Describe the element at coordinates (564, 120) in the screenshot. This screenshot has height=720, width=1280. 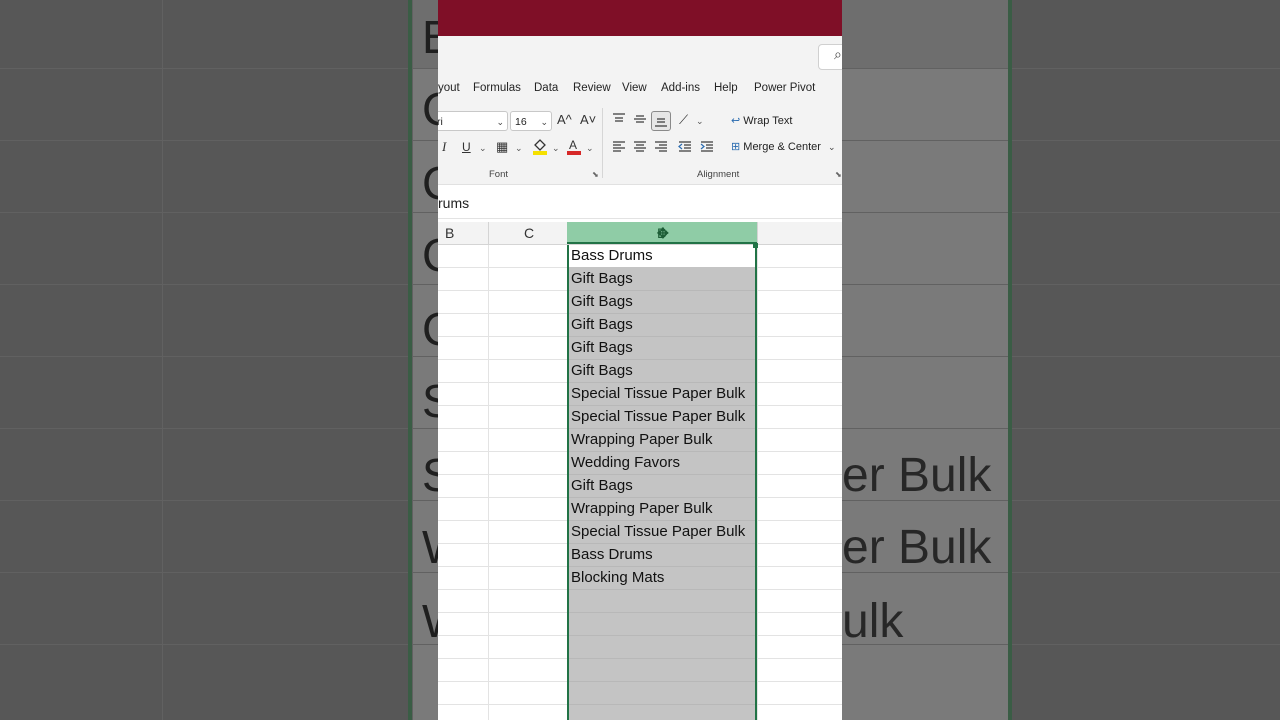
I see `grow-font-icon: A^` at that location.